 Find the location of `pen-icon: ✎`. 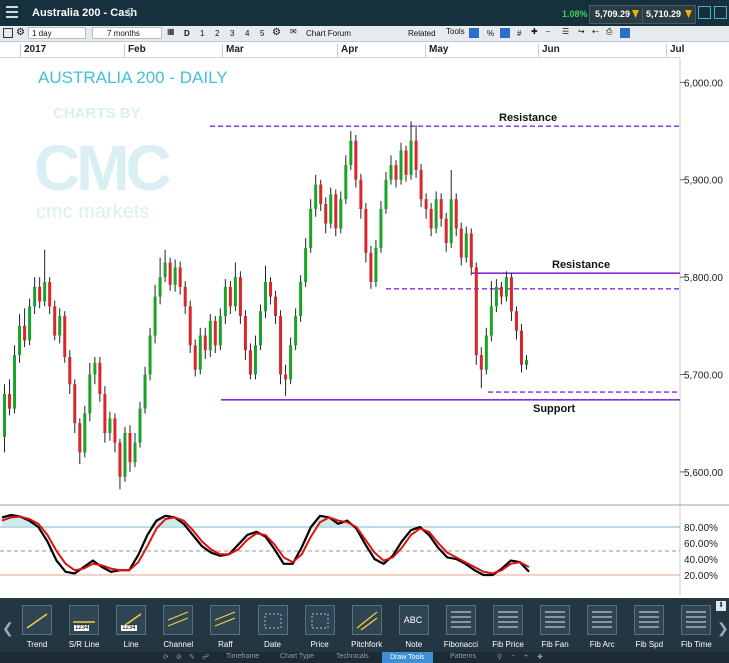

pen-icon: ✎ is located at coordinates (192, 657).